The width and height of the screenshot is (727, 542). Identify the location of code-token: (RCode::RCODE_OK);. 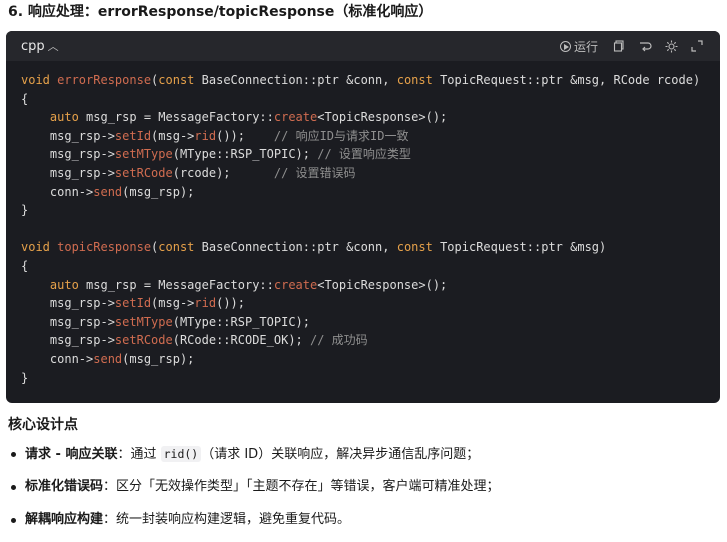
(241, 340).